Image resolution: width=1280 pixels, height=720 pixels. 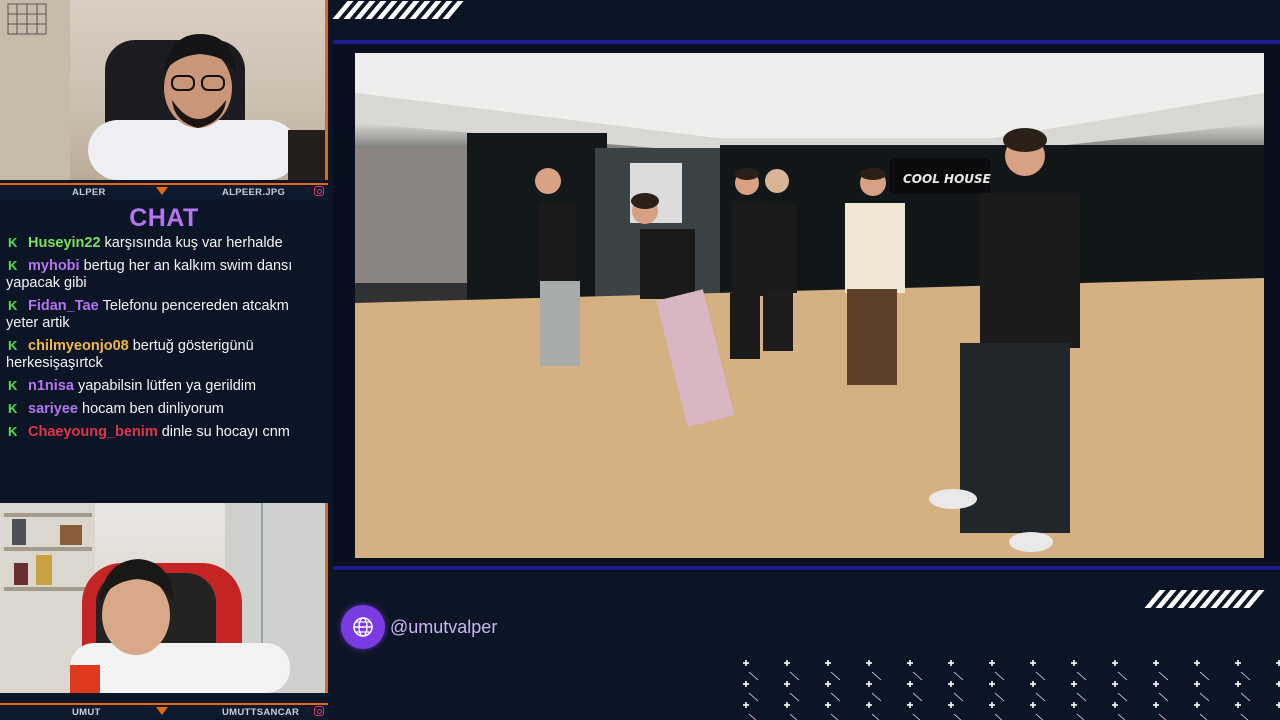 I want to click on bottom-cam-label-bar: UMUT UMUTTSANCAR, so click(x=164, y=711).